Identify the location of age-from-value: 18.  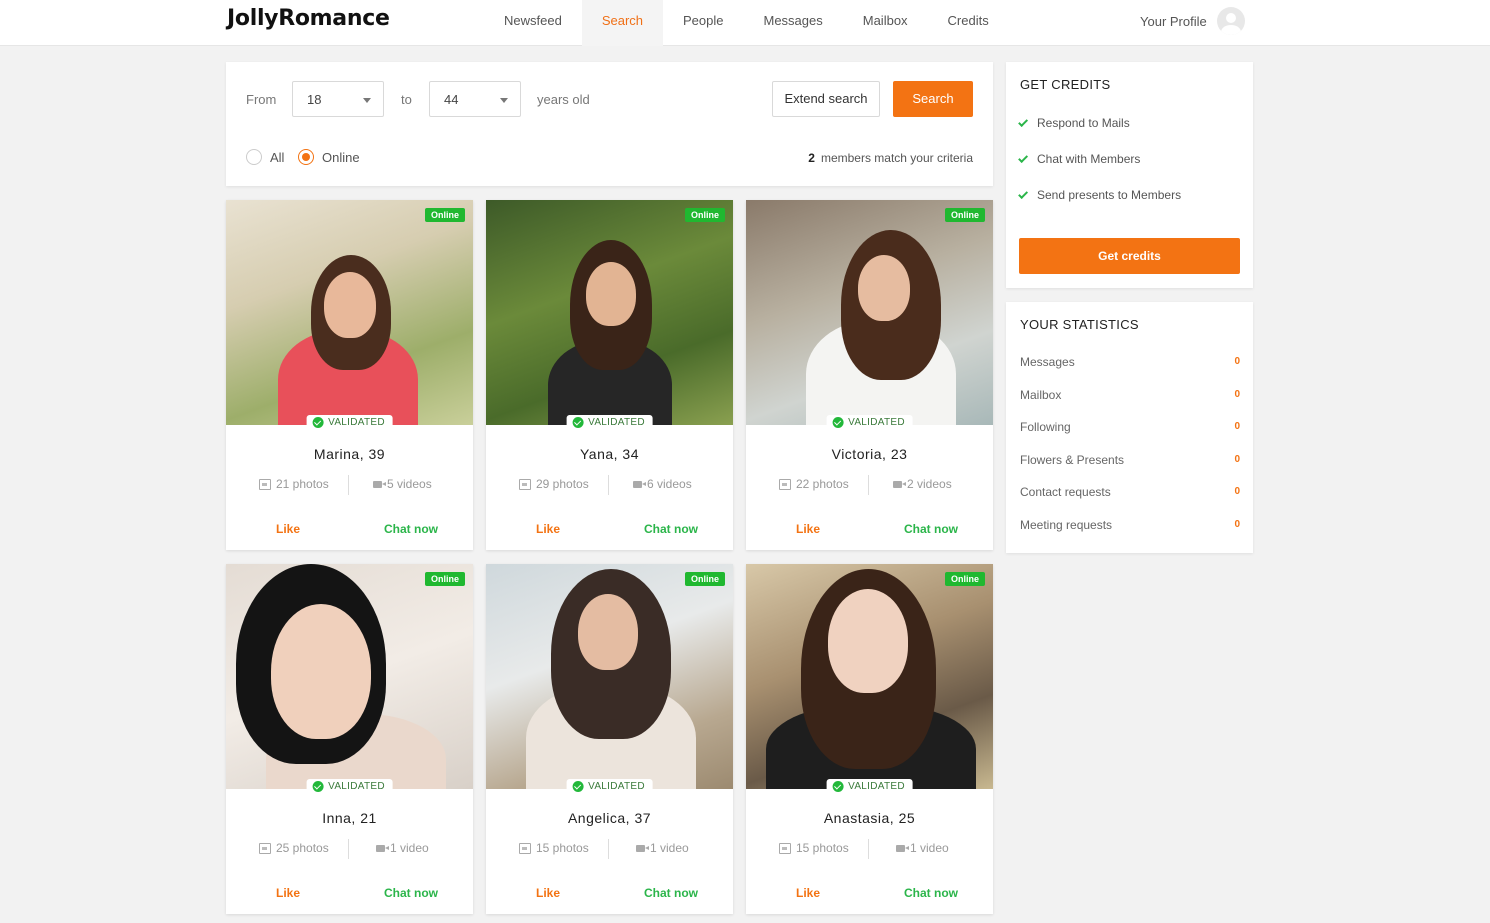
(314, 99).